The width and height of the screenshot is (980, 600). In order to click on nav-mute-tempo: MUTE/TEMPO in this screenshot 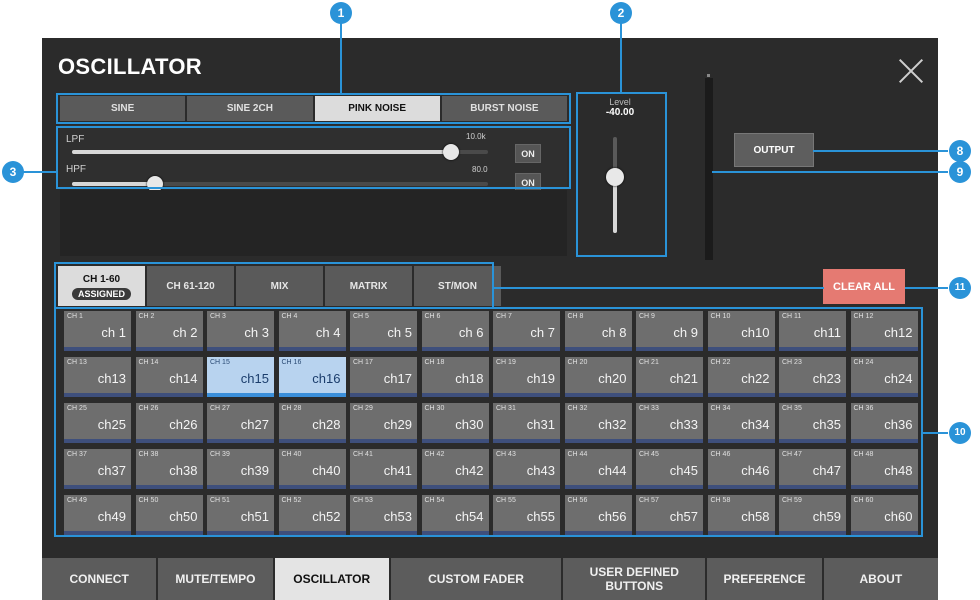, I will do `click(215, 579)`.